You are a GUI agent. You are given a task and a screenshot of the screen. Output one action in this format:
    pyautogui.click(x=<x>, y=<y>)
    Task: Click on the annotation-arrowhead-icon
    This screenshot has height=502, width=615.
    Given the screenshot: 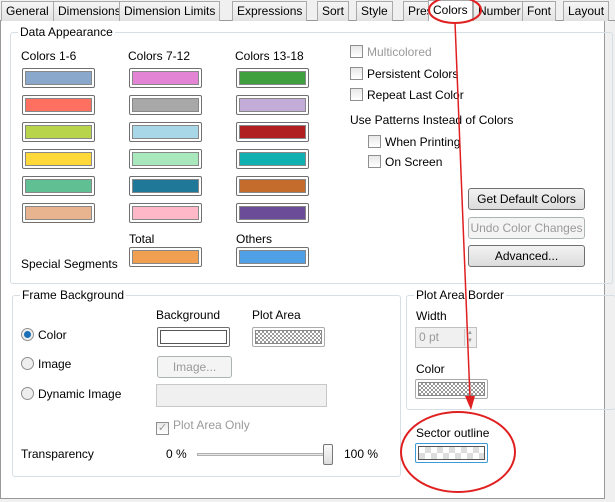 What is the action you would take?
    pyautogui.click(x=470, y=403)
    